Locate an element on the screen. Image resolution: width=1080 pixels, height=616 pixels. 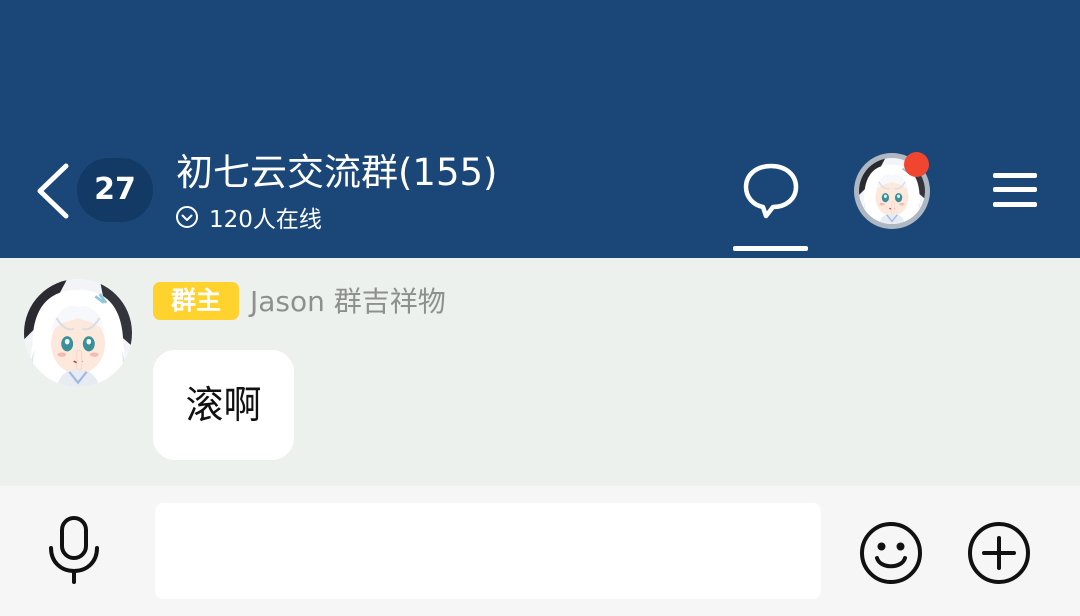
back-button is located at coordinates (52, 191).